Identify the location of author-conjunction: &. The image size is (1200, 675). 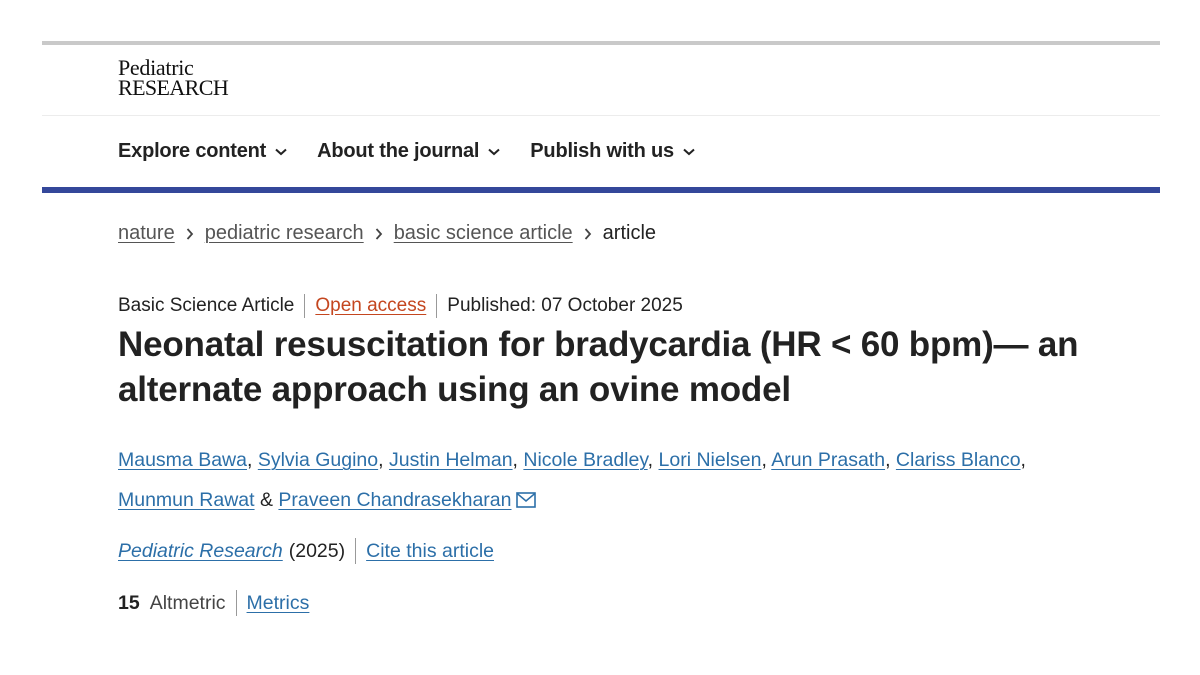
(266, 500).